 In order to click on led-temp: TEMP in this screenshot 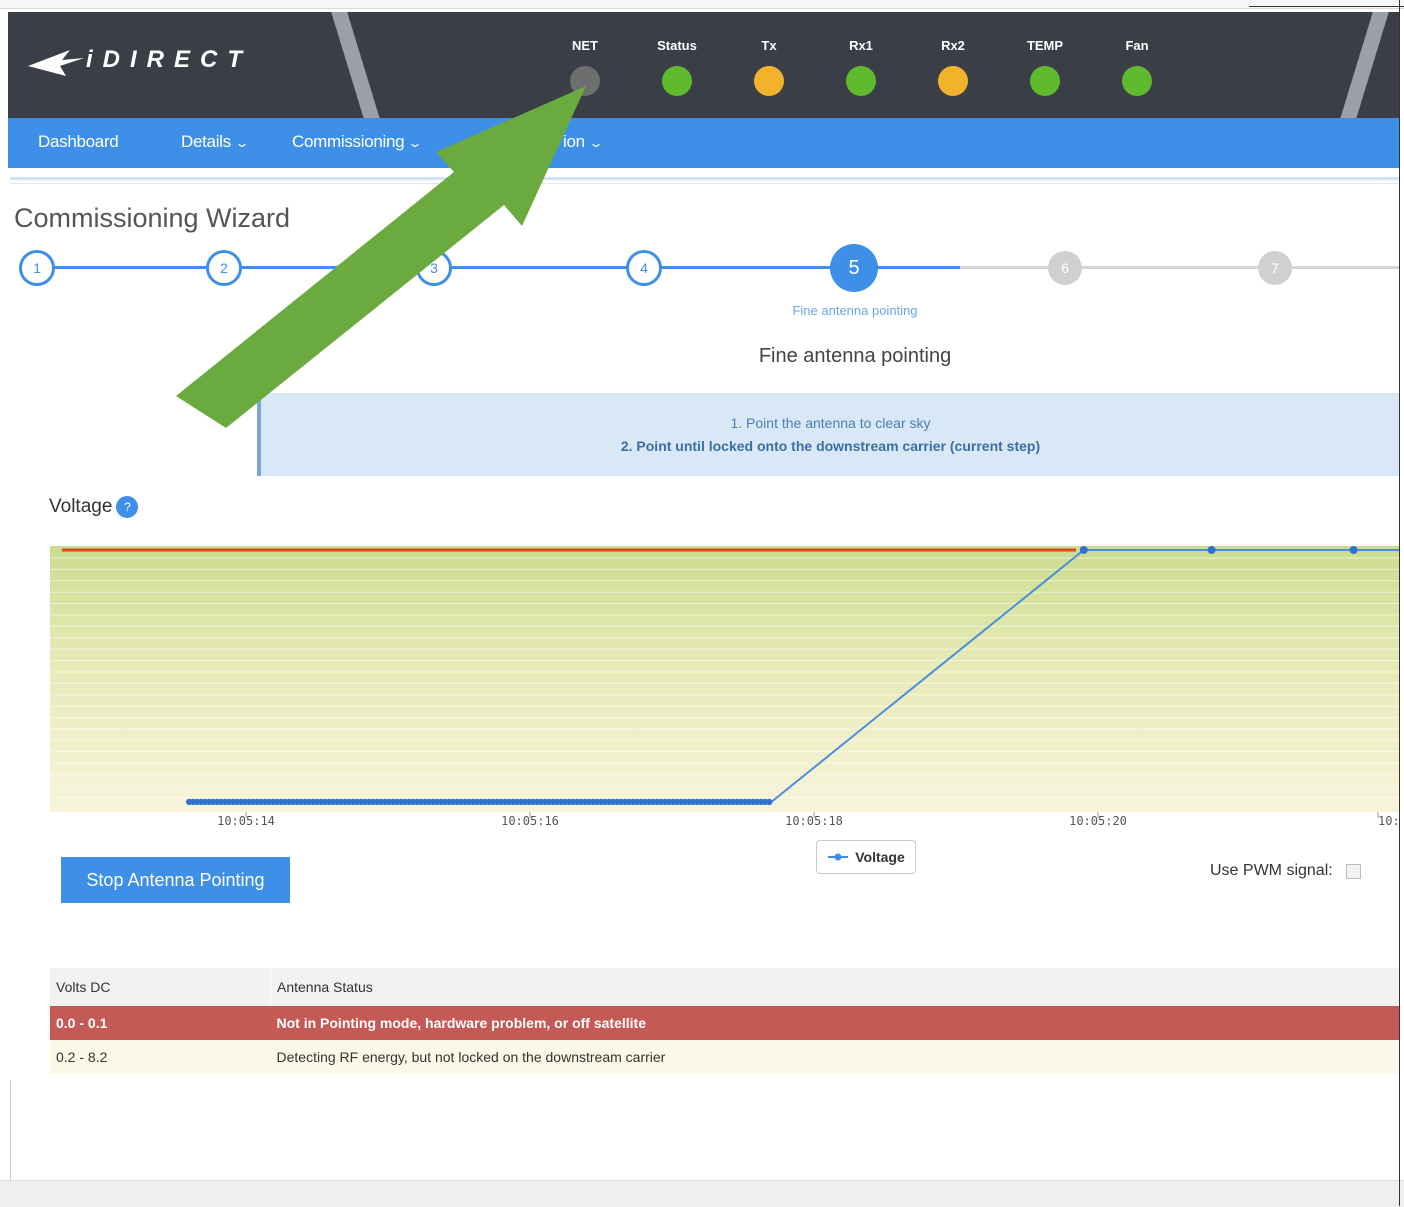, I will do `click(1045, 67)`.